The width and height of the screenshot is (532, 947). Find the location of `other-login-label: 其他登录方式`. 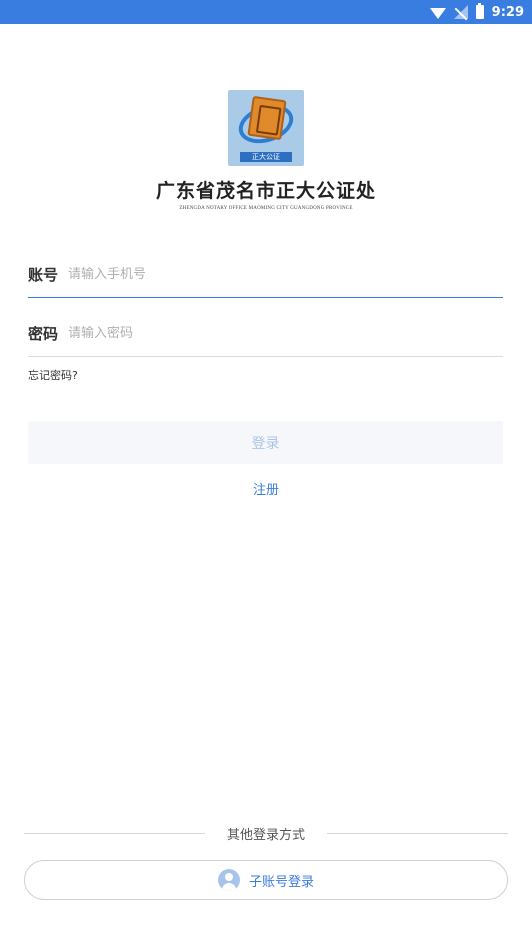

other-login-label: 其他登录方式 is located at coordinates (266, 835).